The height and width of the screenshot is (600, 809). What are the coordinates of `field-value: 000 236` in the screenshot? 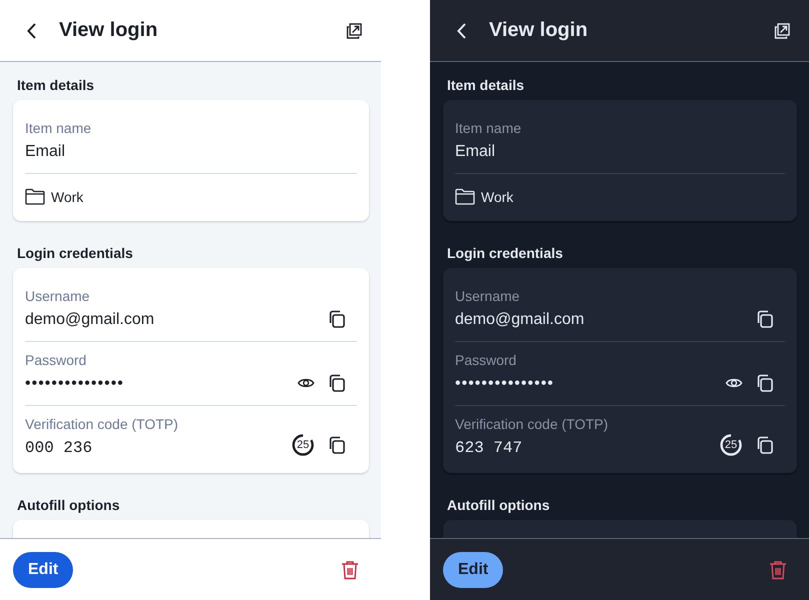 It's located at (59, 448).